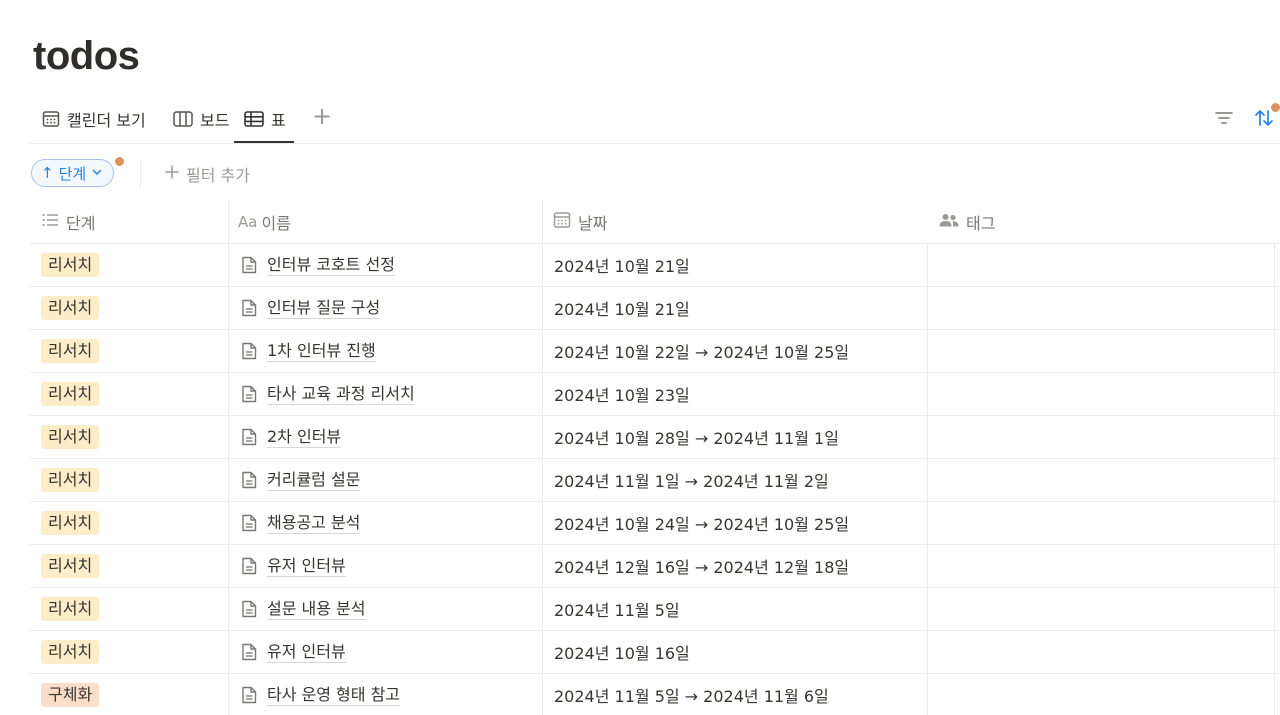  Describe the element at coordinates (385, 609) in the screenshot. I see `name-cell: 설문 내용 분석` at that location.